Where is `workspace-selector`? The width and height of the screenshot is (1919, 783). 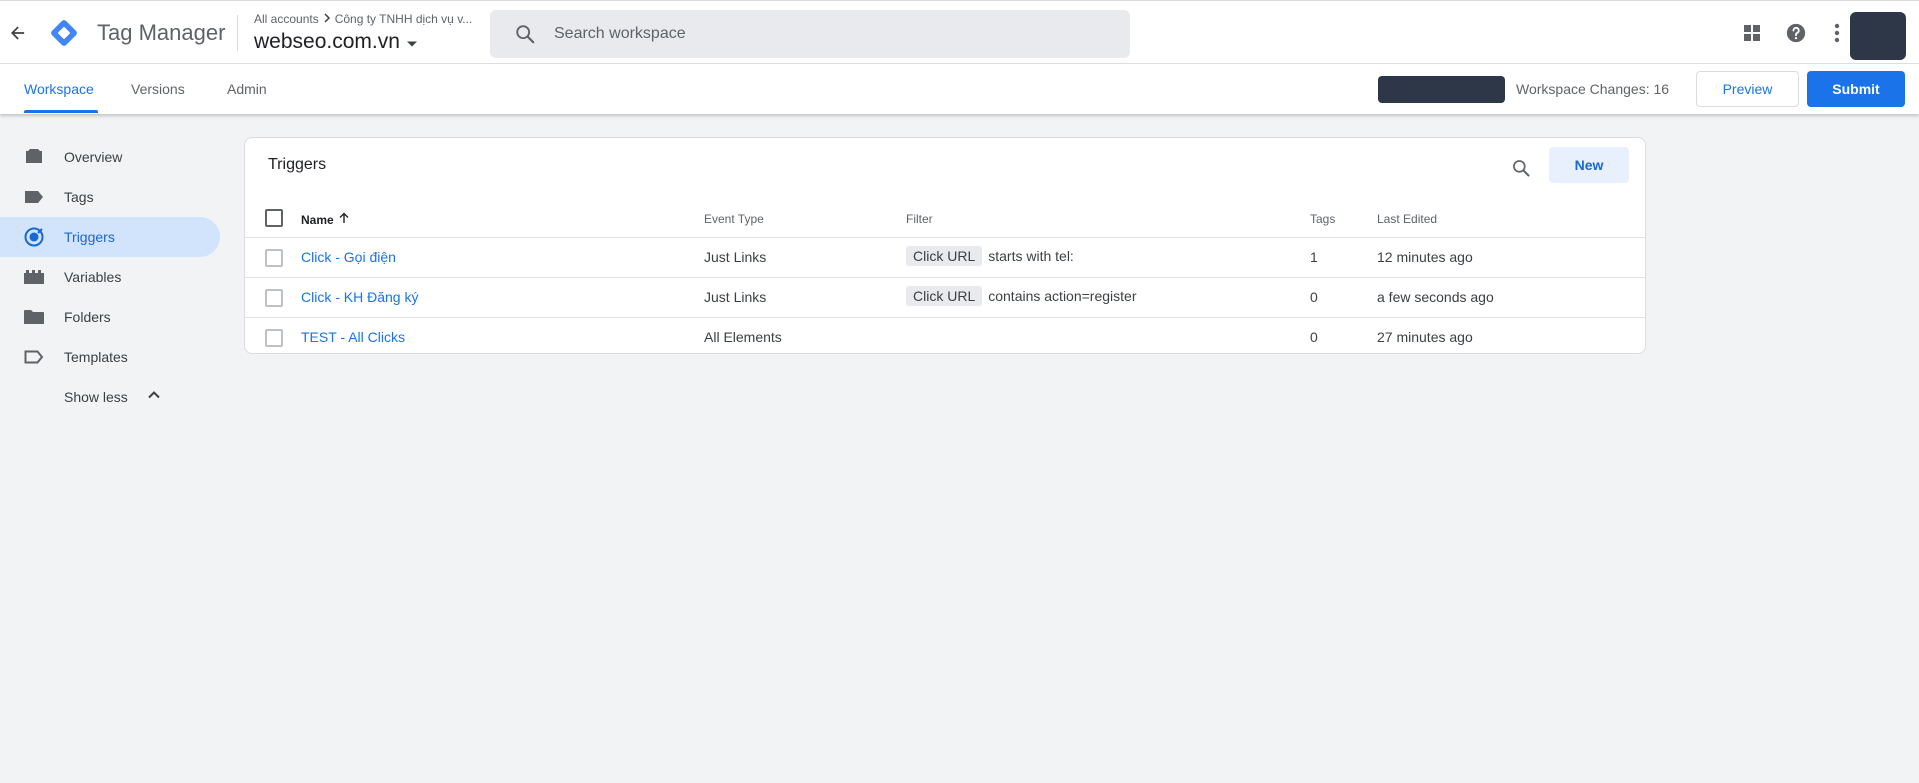 workspace-selector is located at coordinates (1441, 89).